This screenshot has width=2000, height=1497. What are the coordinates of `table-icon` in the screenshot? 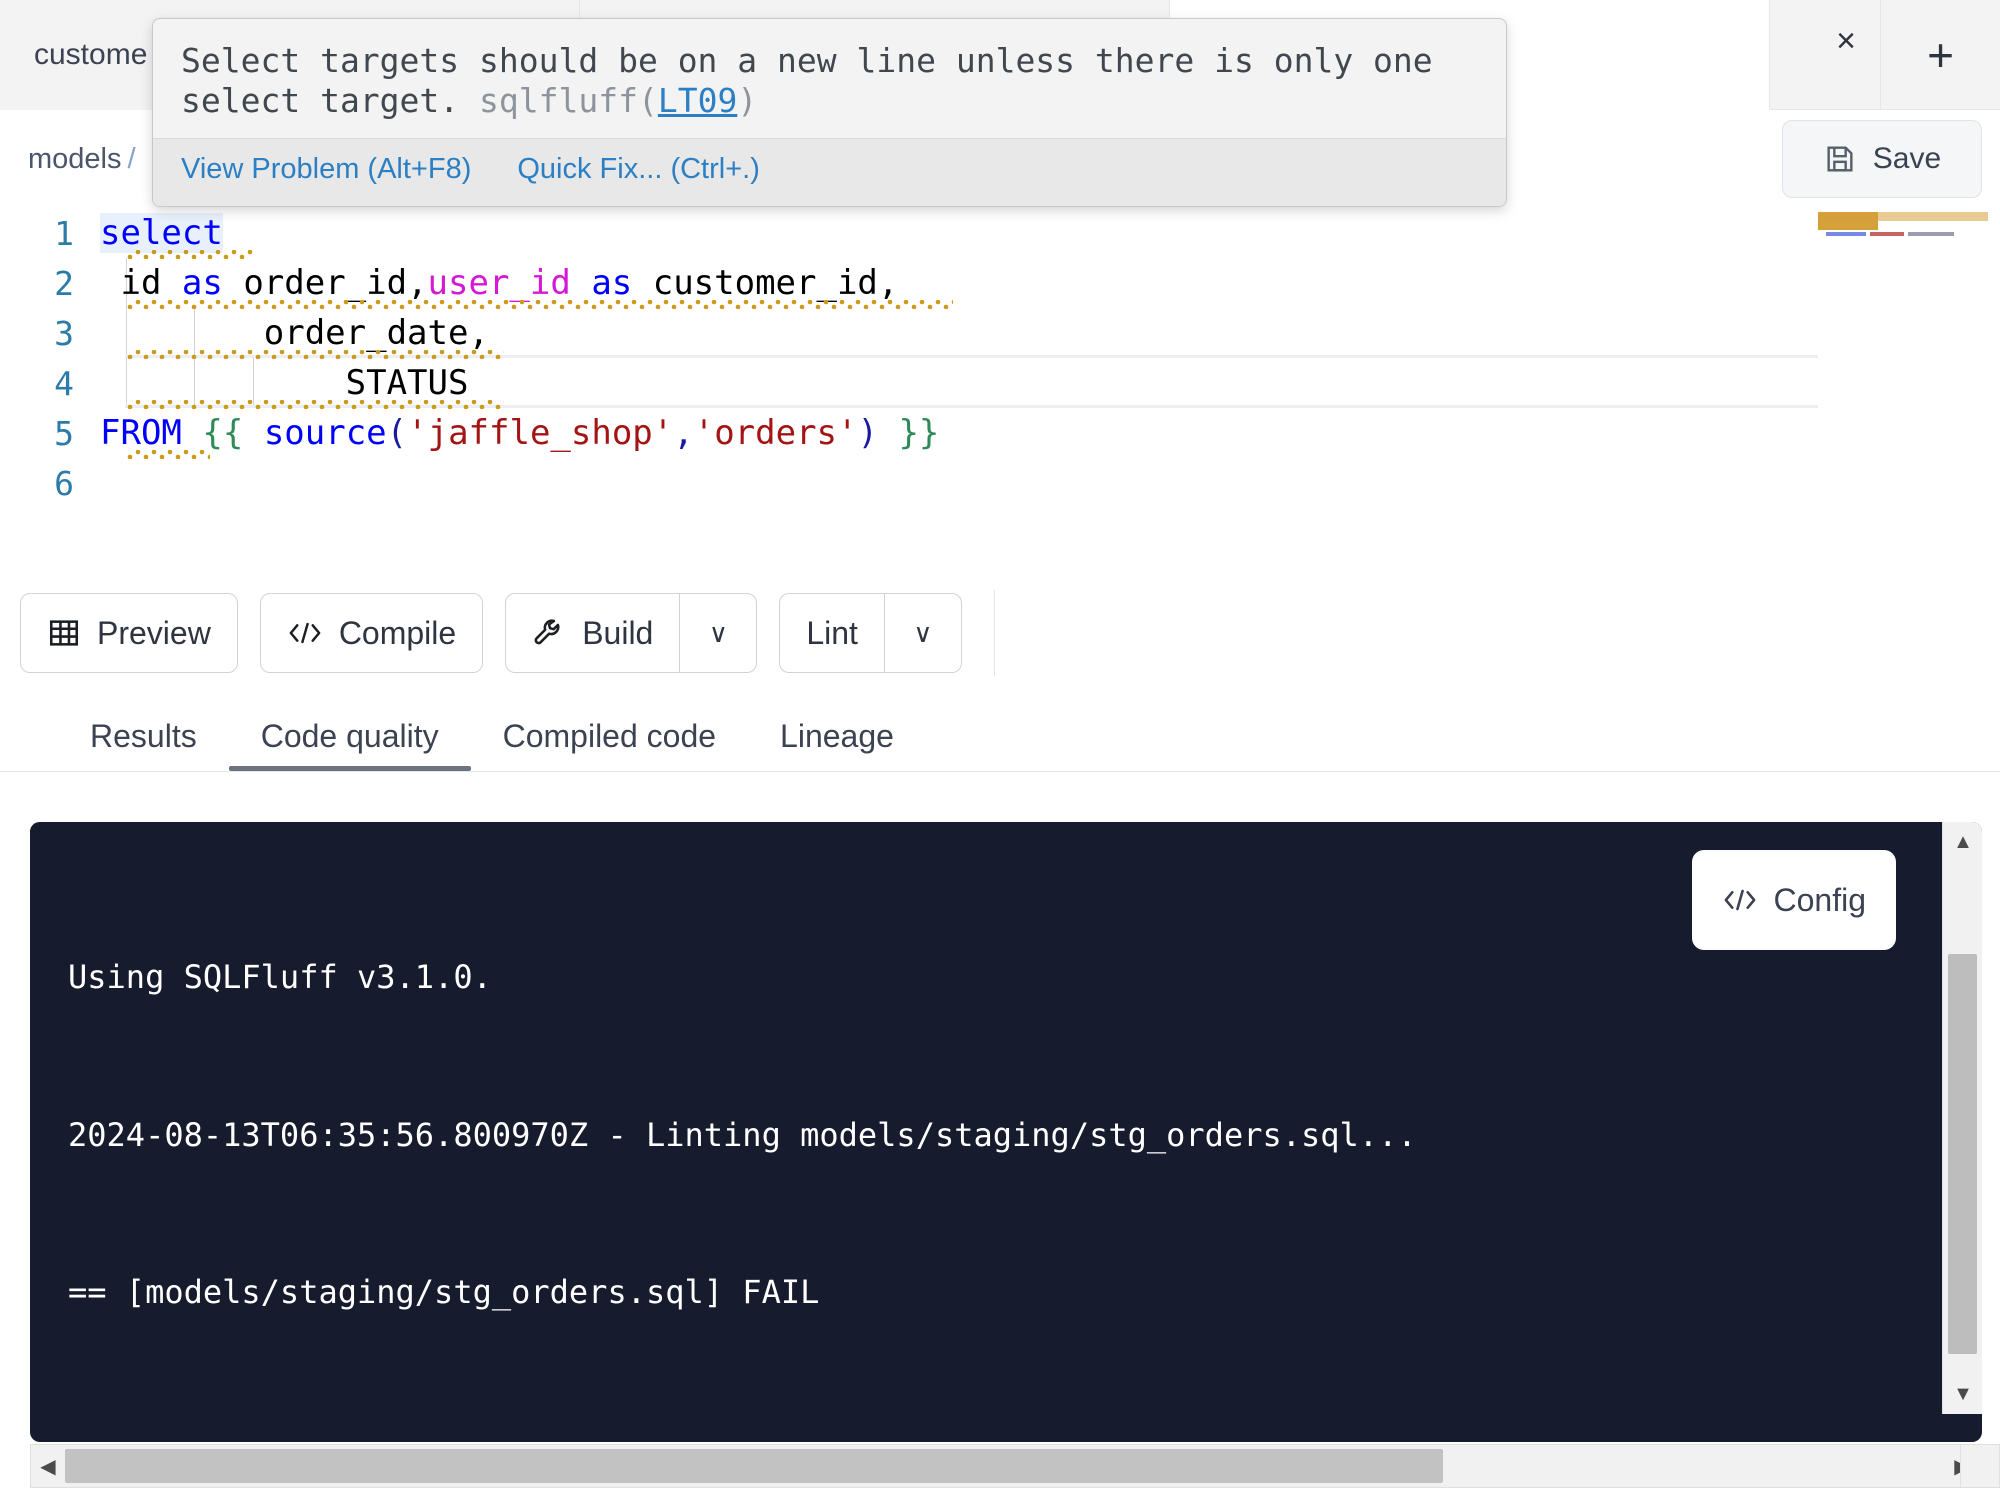 It's located at (64, 633).